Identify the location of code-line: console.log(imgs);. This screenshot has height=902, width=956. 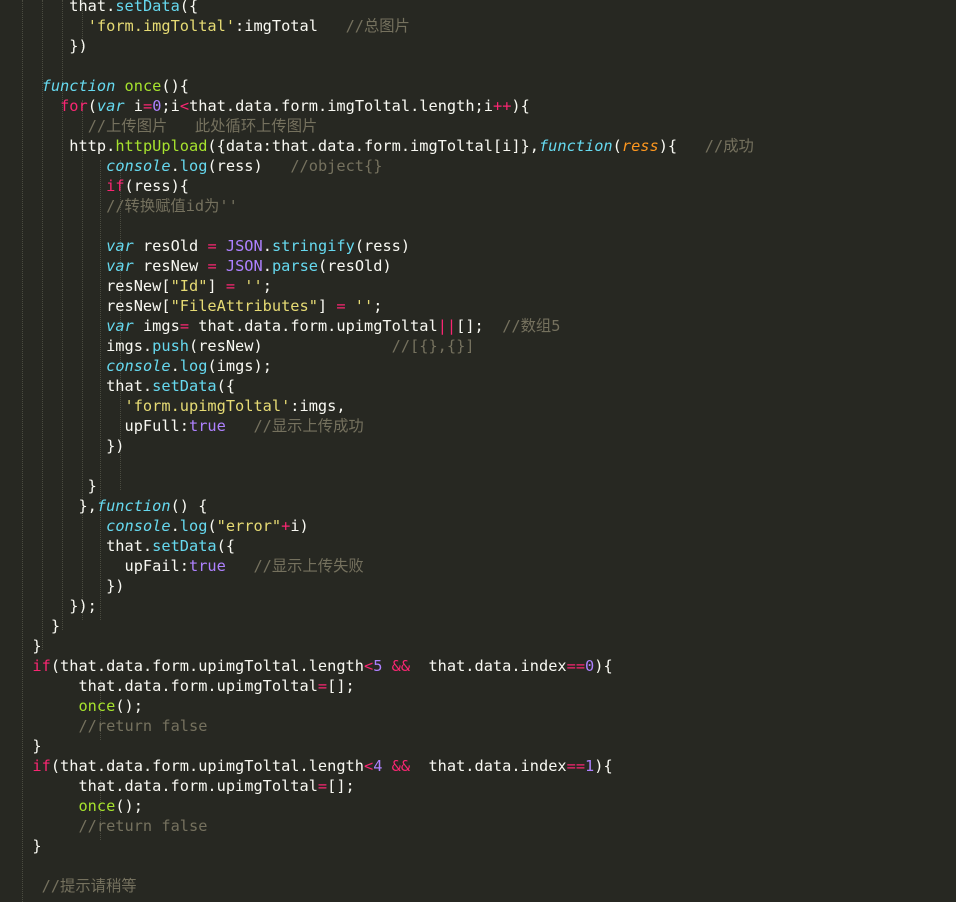
(143, 366).